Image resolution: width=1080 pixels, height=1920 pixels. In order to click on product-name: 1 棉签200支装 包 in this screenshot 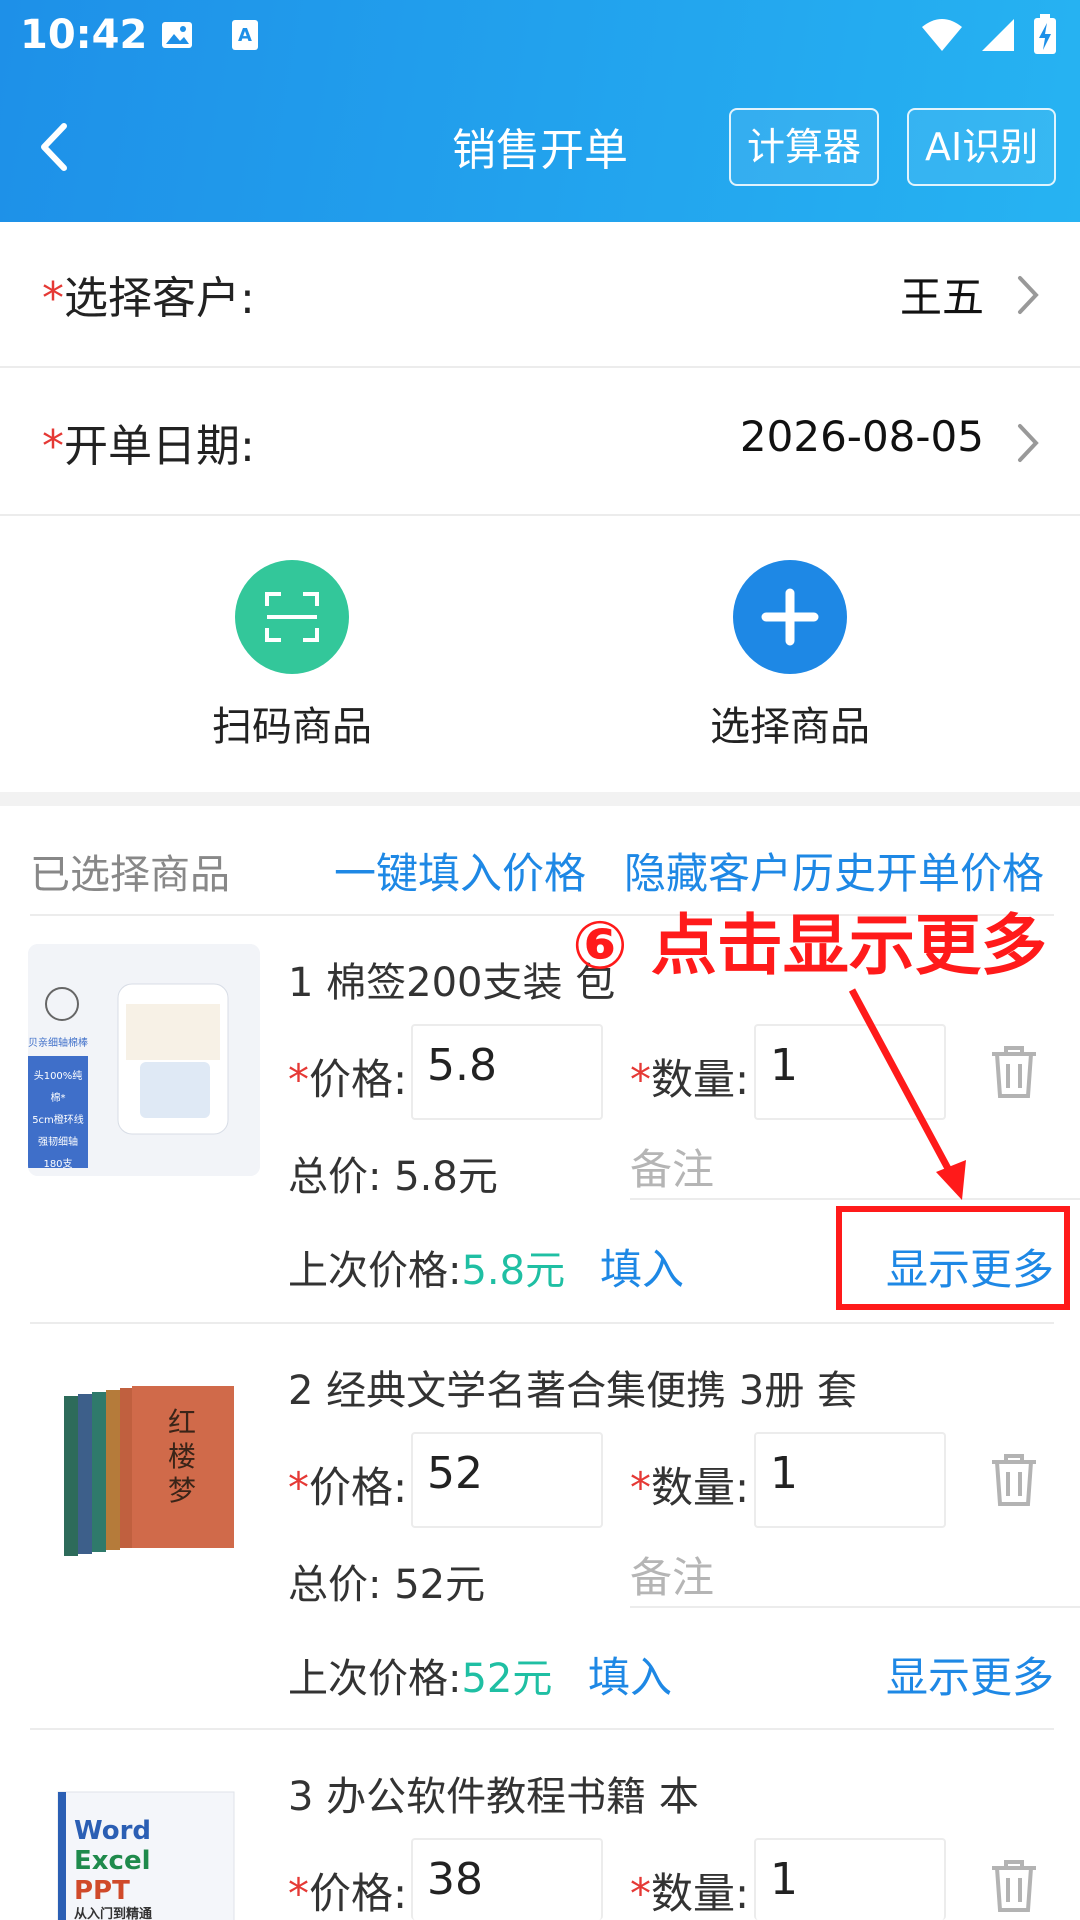, I will do `click(452, 983)`.